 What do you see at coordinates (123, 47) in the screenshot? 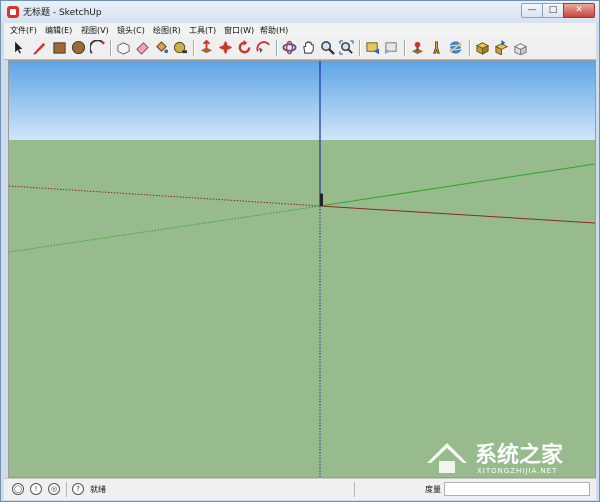
I see `make-component-icon` at bounding box center [123, 47].